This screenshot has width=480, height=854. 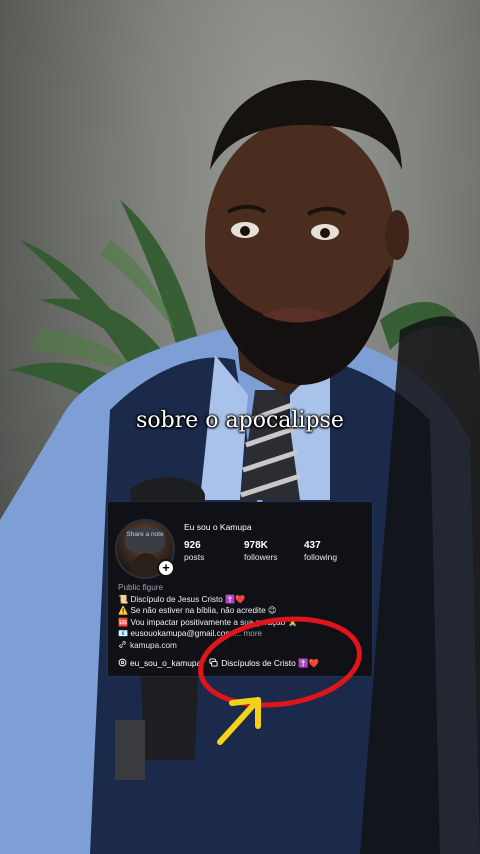 I want to click on threads-icon, so click(x=122, y=662).